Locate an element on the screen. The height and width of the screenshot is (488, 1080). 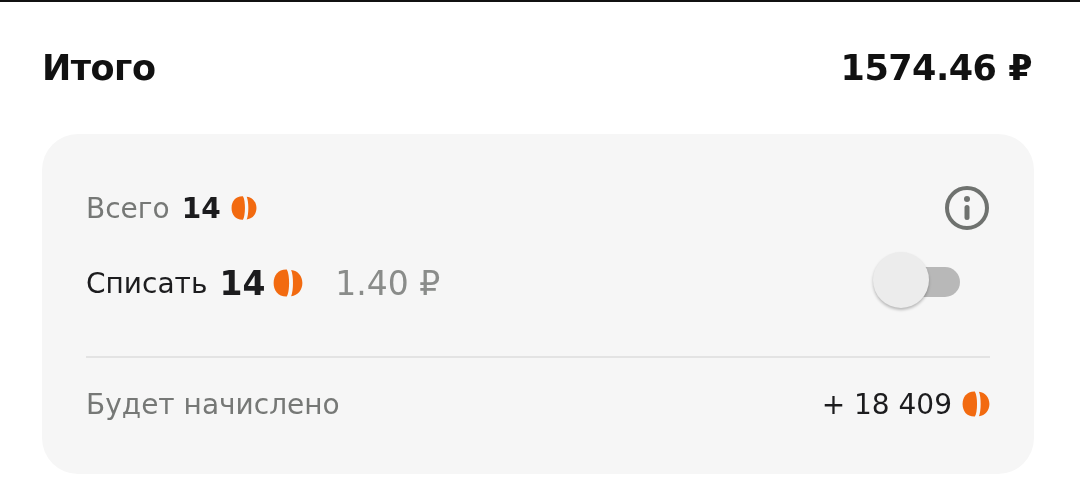
total-label: Итого is located at coordinates (99, 68).